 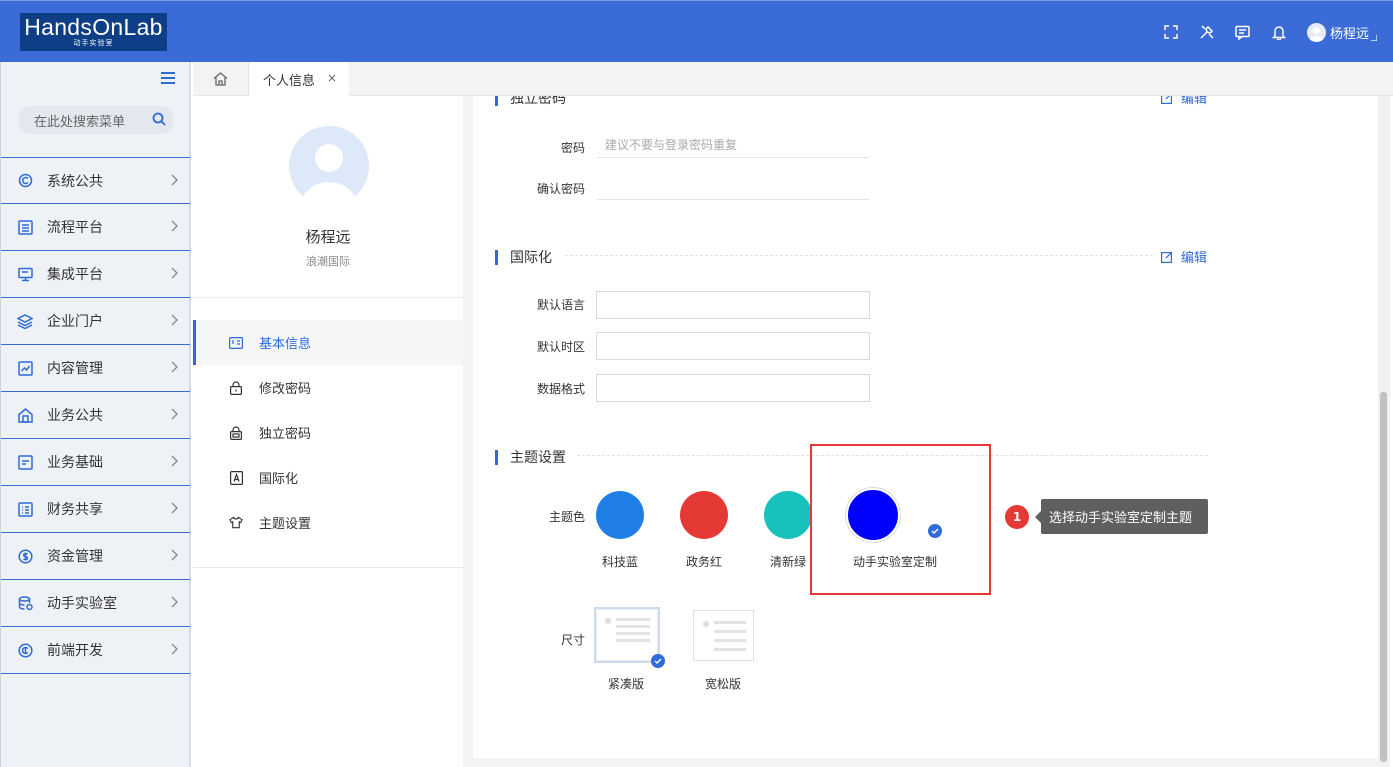 I want to click on corner-caret-icon, so click(x=1374, y=38).